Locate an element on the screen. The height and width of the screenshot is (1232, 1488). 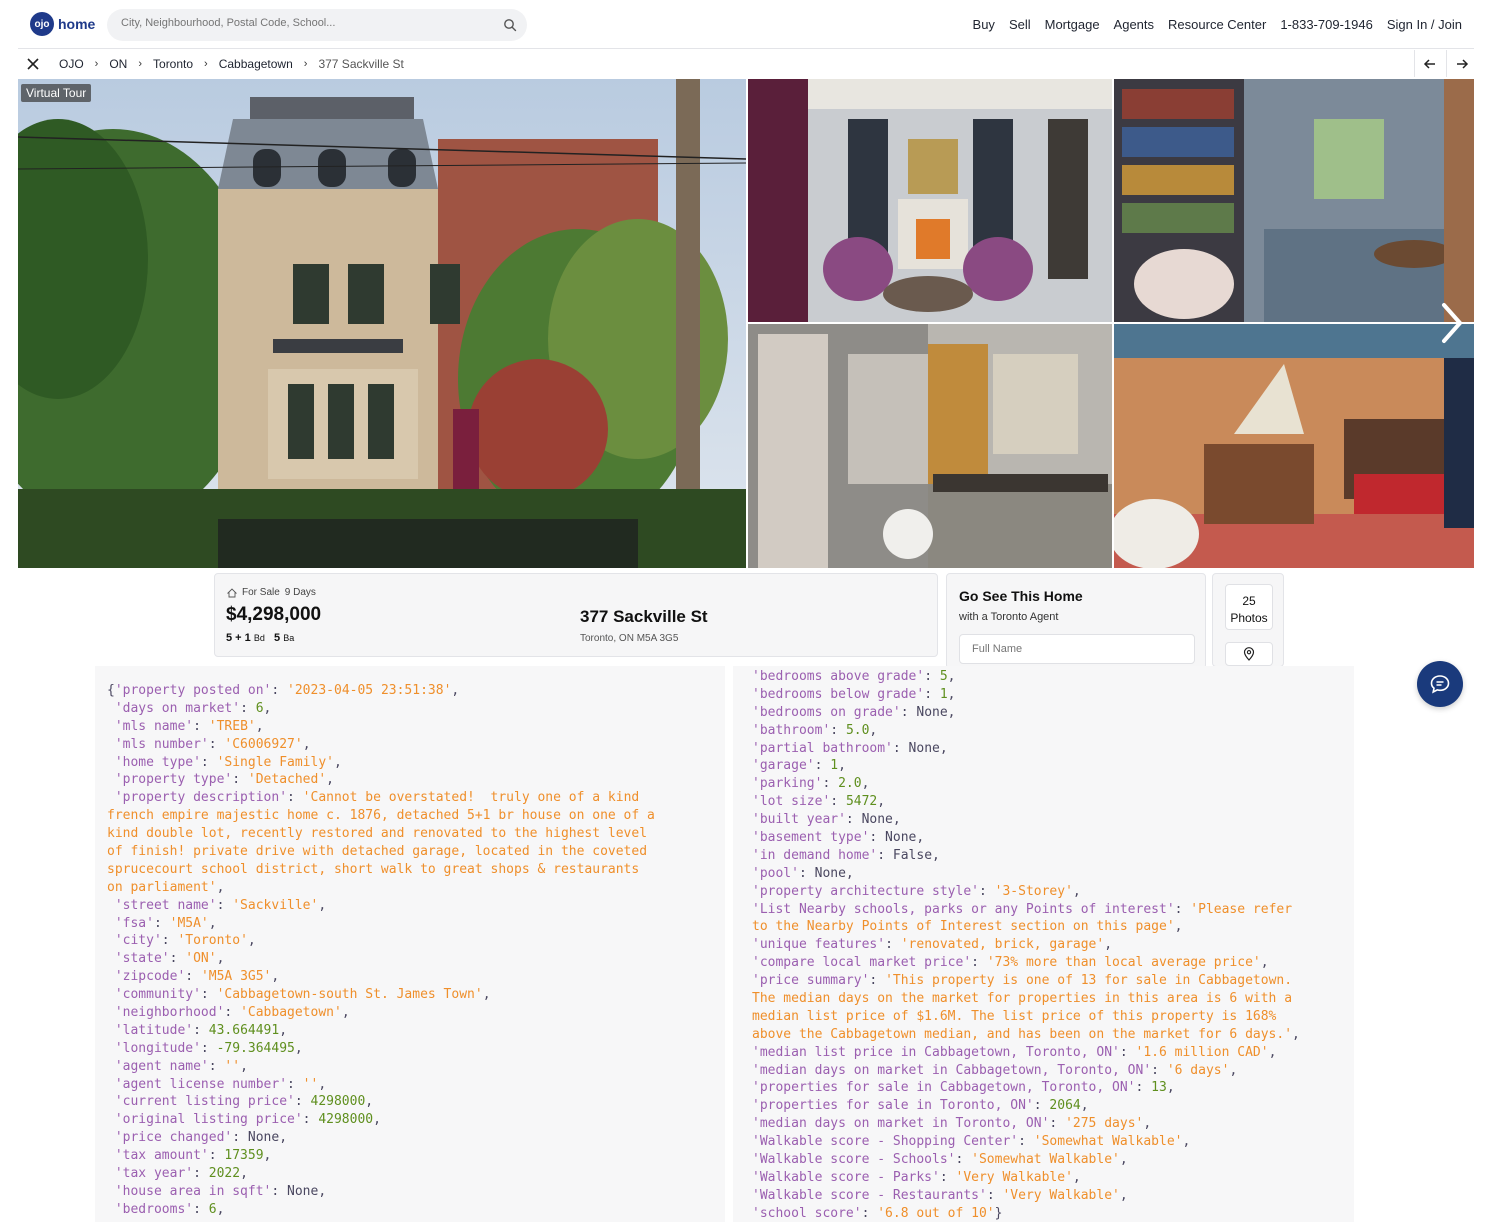
code-token: 1 is located at coordinates (943, 694).